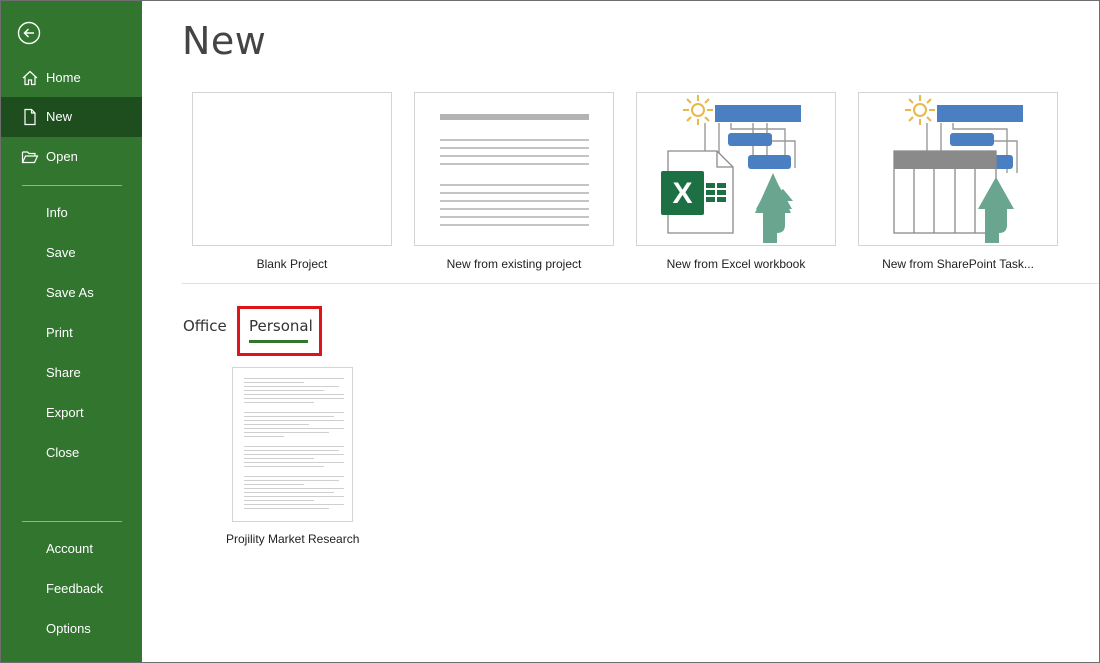 The width and height of the screenshot is (1100, 663). Describe the element at coordinates (62, 156) in the screenshot. I see `sidebar-item-label: Open` at that location.